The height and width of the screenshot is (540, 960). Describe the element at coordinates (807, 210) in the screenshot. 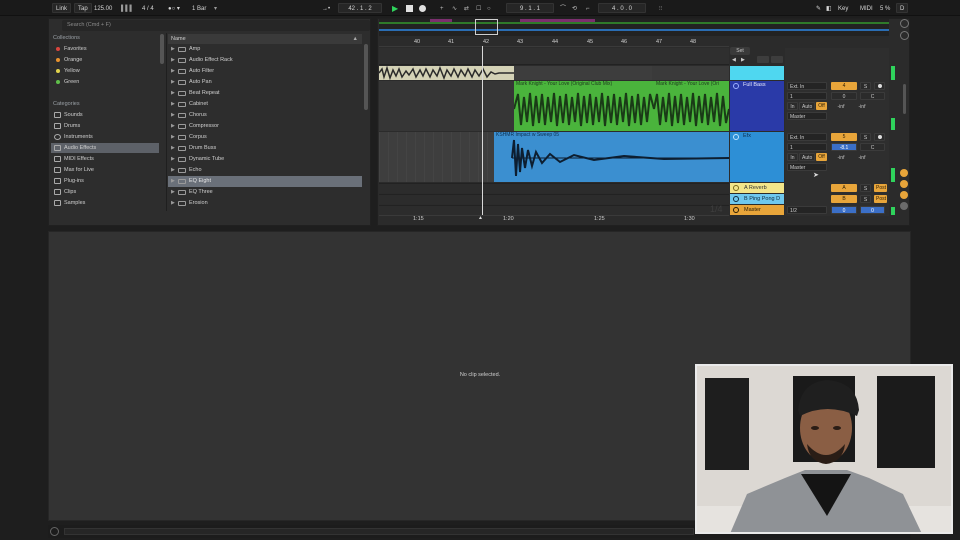

I see `cue-output-menu: 1/2` at that location.